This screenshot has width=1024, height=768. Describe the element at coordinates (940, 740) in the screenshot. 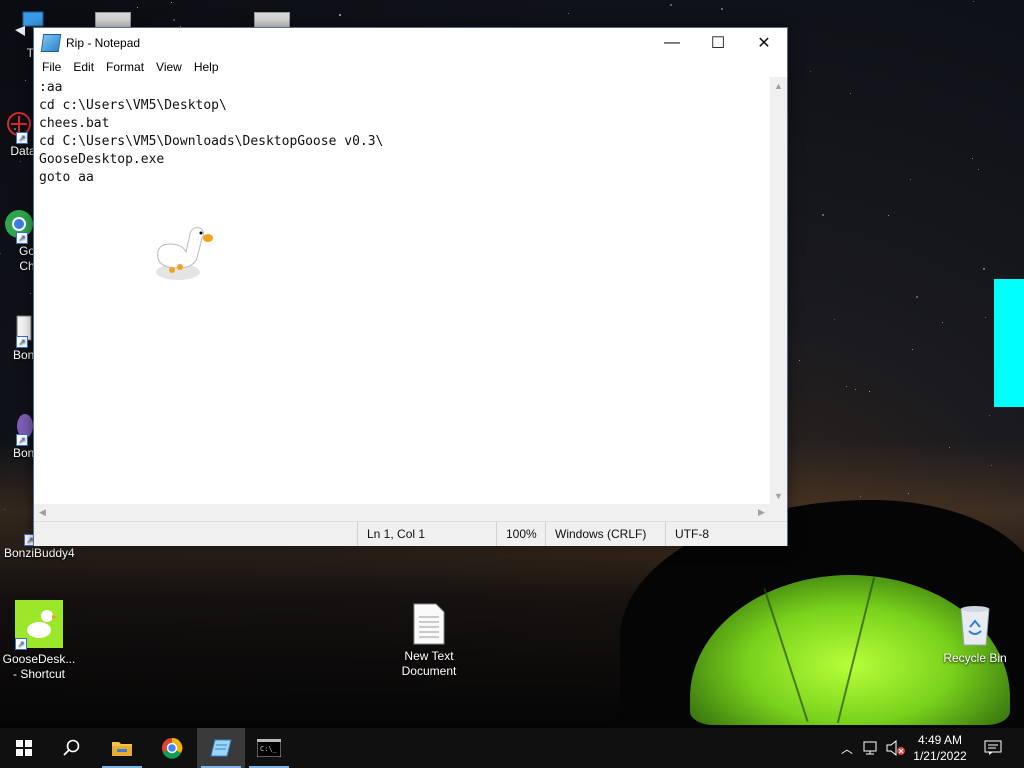

I see `clock-time: 4:49 AM` at that location.